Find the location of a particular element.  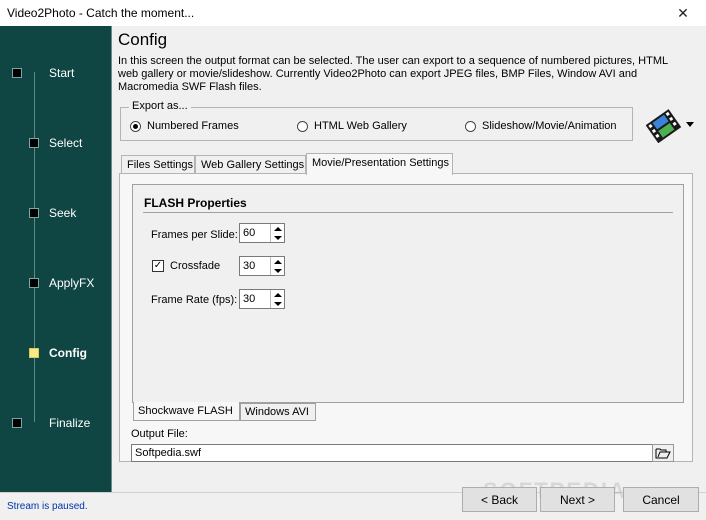

next-button: Next > is located at coordinates (577, 499).